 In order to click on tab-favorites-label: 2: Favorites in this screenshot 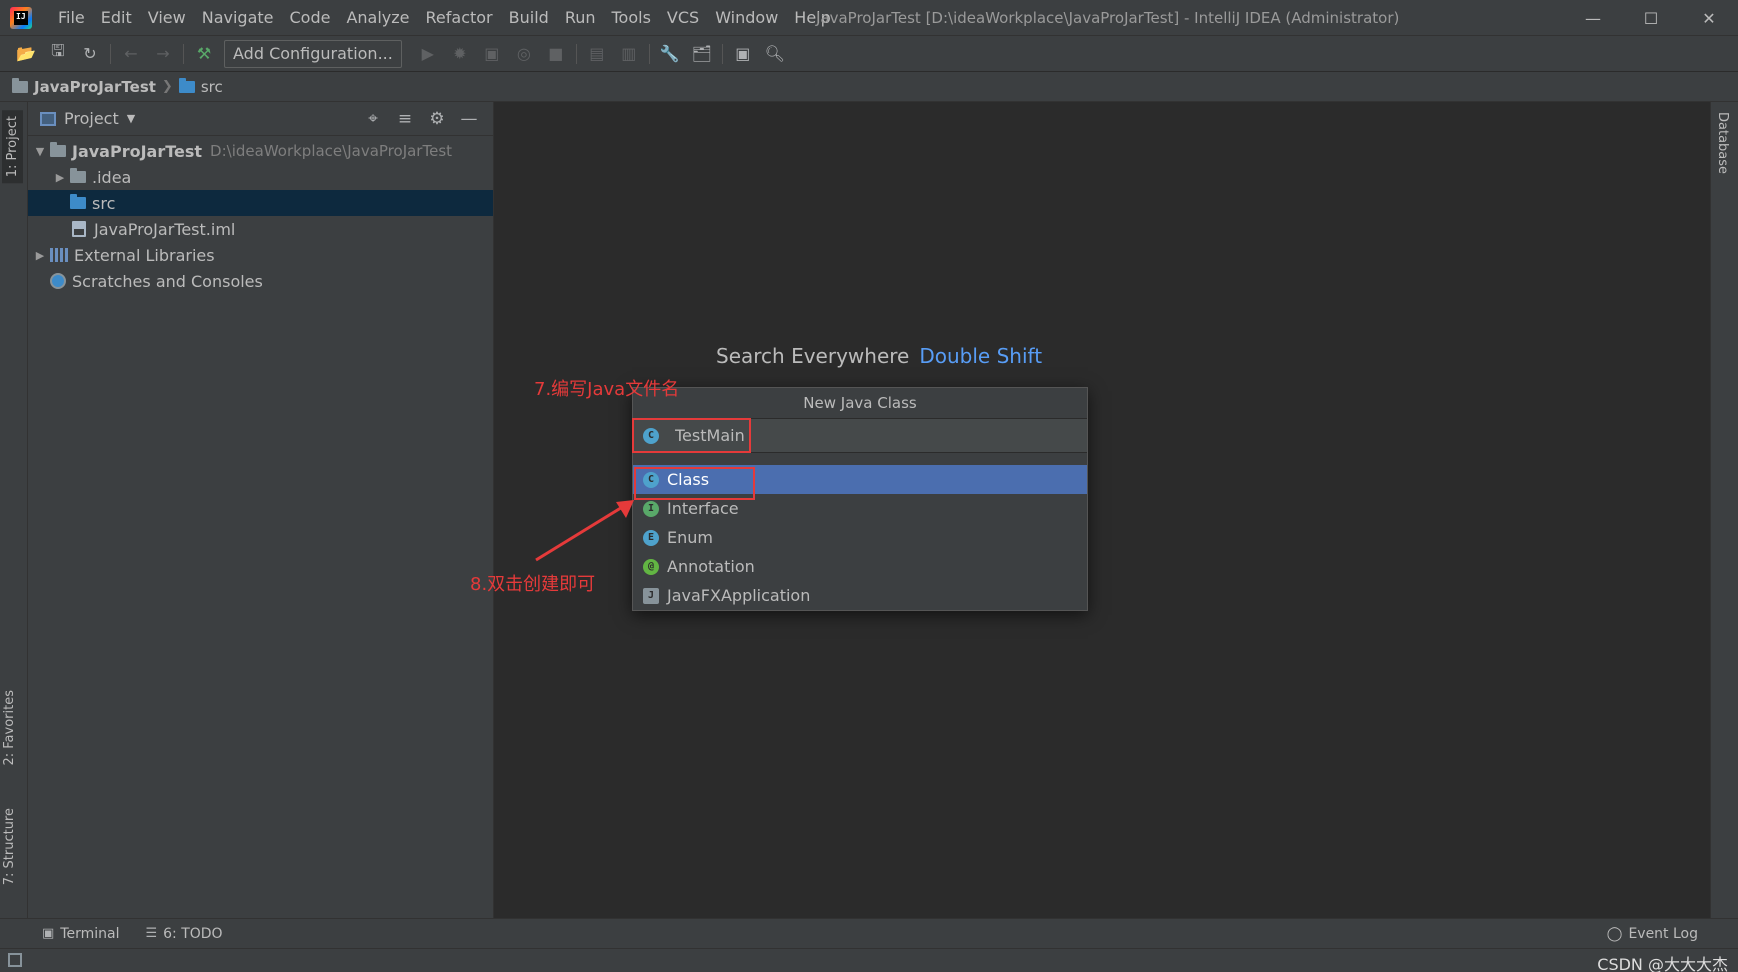, I will do `click(9, 728)`.